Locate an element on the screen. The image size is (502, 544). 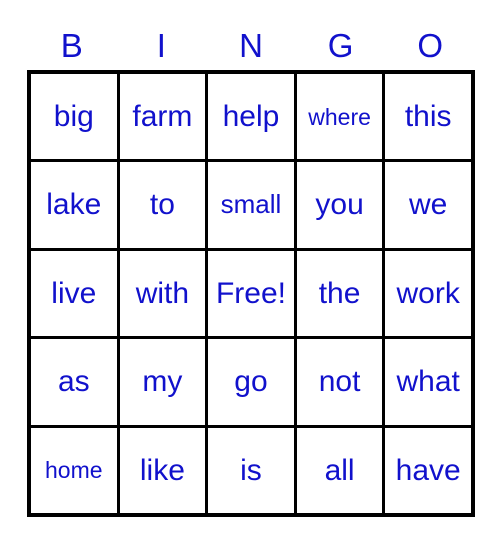
bingo-cell-i4-text: my is located at coordinates (162, 382).